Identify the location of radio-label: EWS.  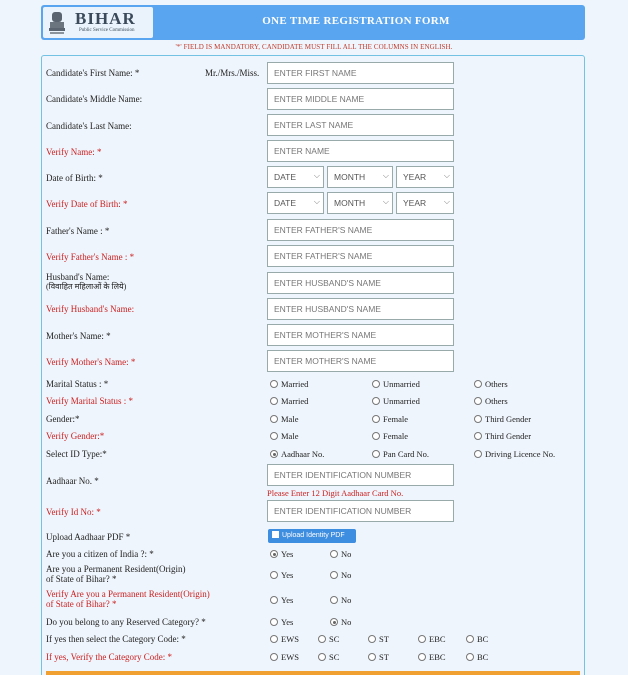
(290, 657).